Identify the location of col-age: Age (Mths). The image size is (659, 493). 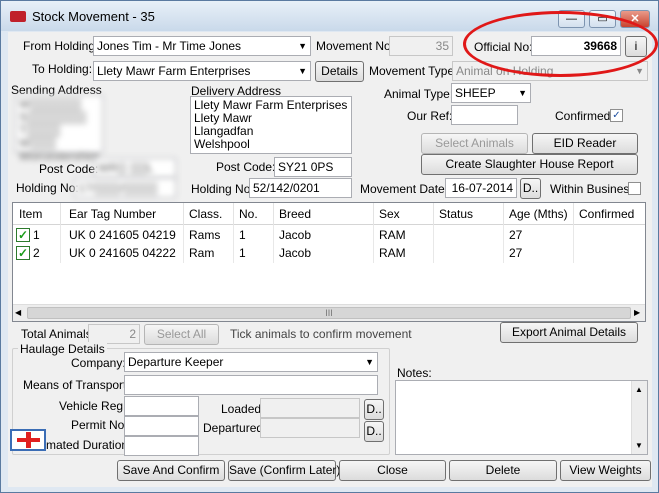
(538, 214).